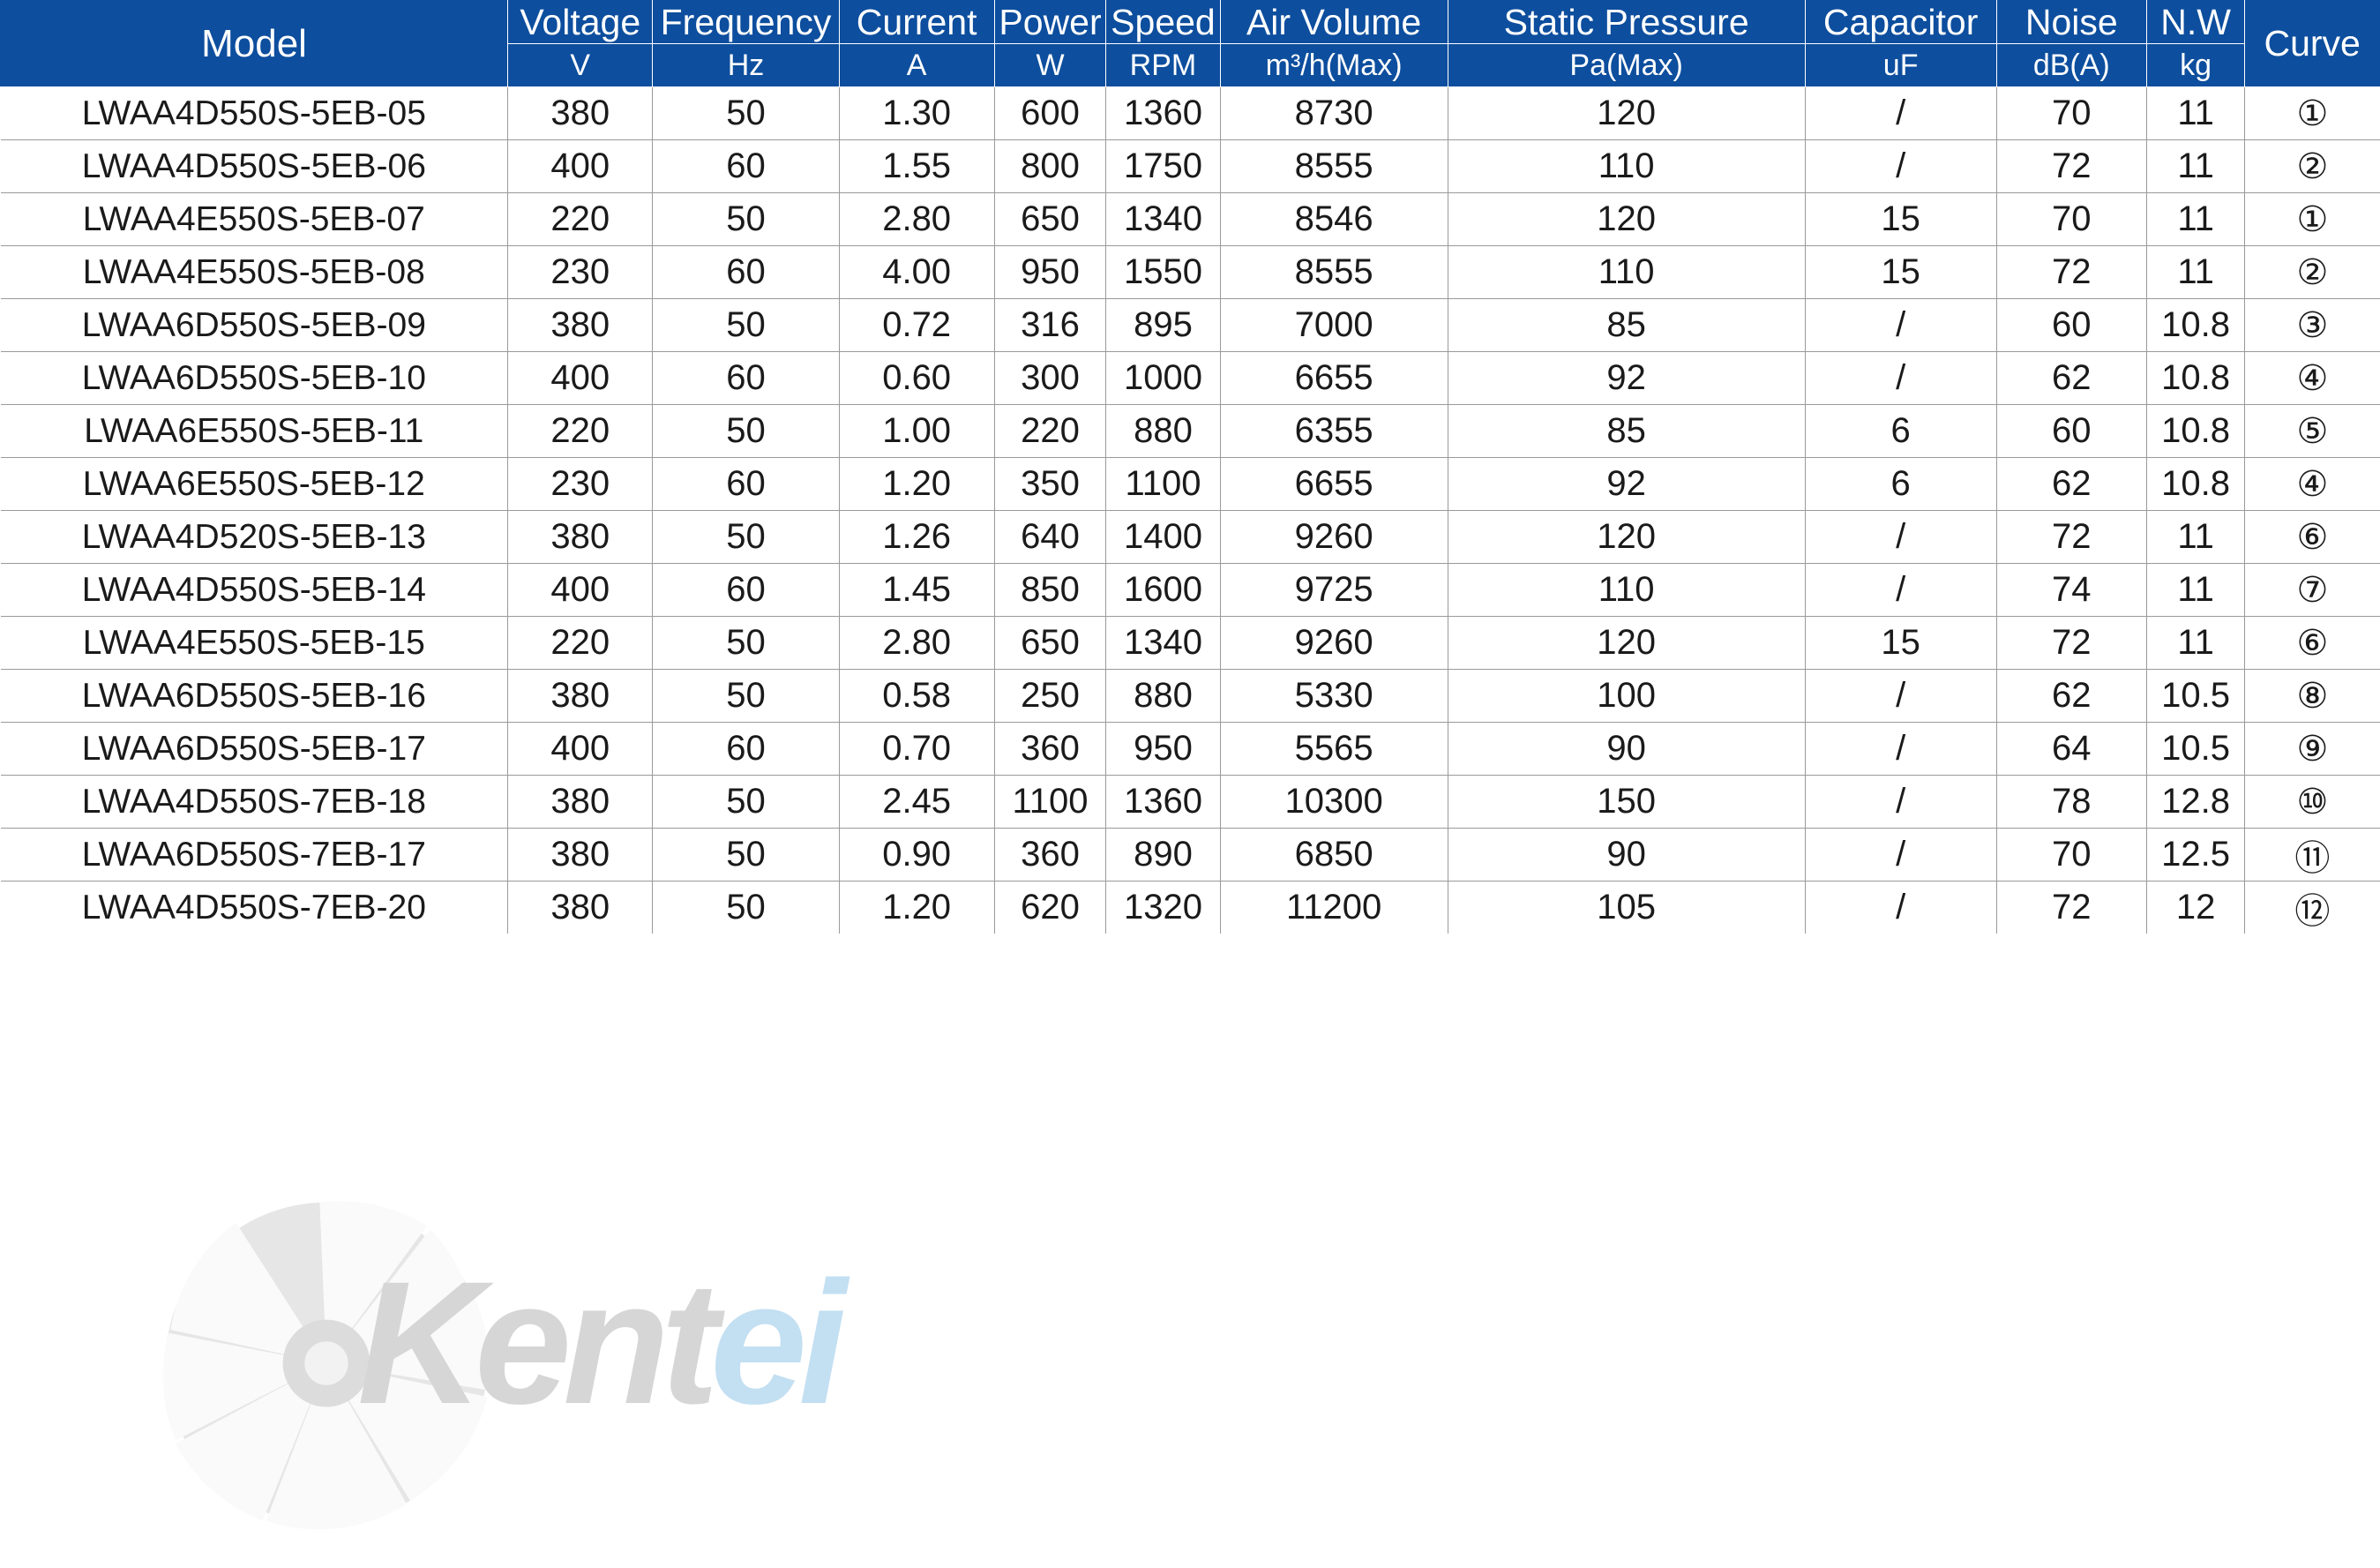 This screenshot has height=1568, width=2380. What do you see at coordinates (1050, 590) in the screenshot?
I see `cell-power: 850` at bounding box center [1050, 590].